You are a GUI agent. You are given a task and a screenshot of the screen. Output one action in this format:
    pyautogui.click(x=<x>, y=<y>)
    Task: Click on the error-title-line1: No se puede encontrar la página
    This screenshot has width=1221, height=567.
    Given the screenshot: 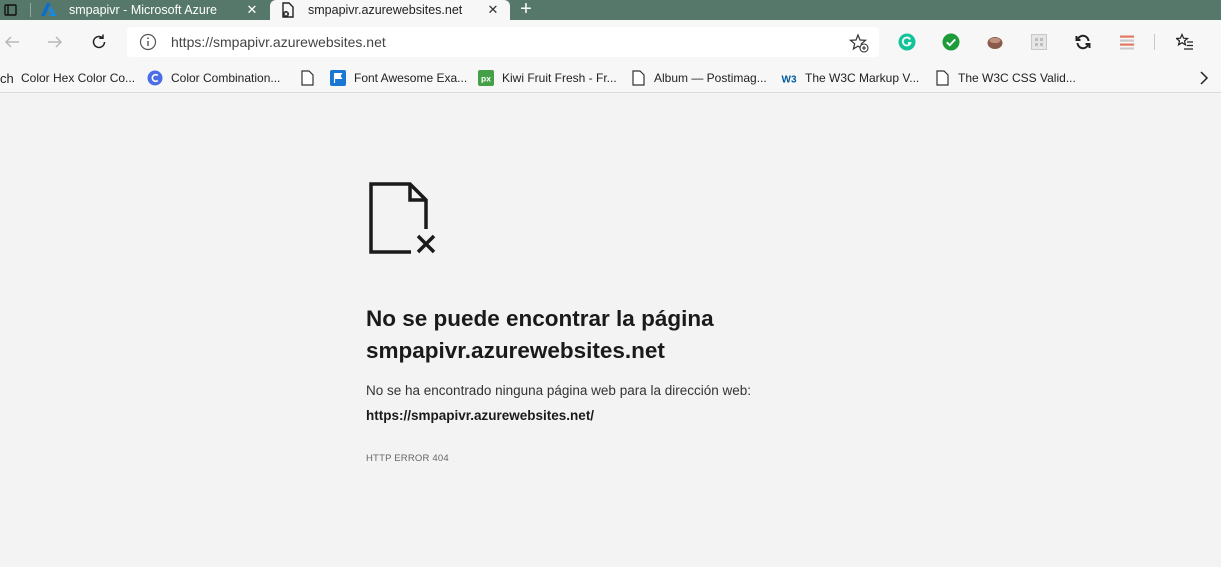 What is the action you would take?
    pyautogui.click(x=540, y=318)
    